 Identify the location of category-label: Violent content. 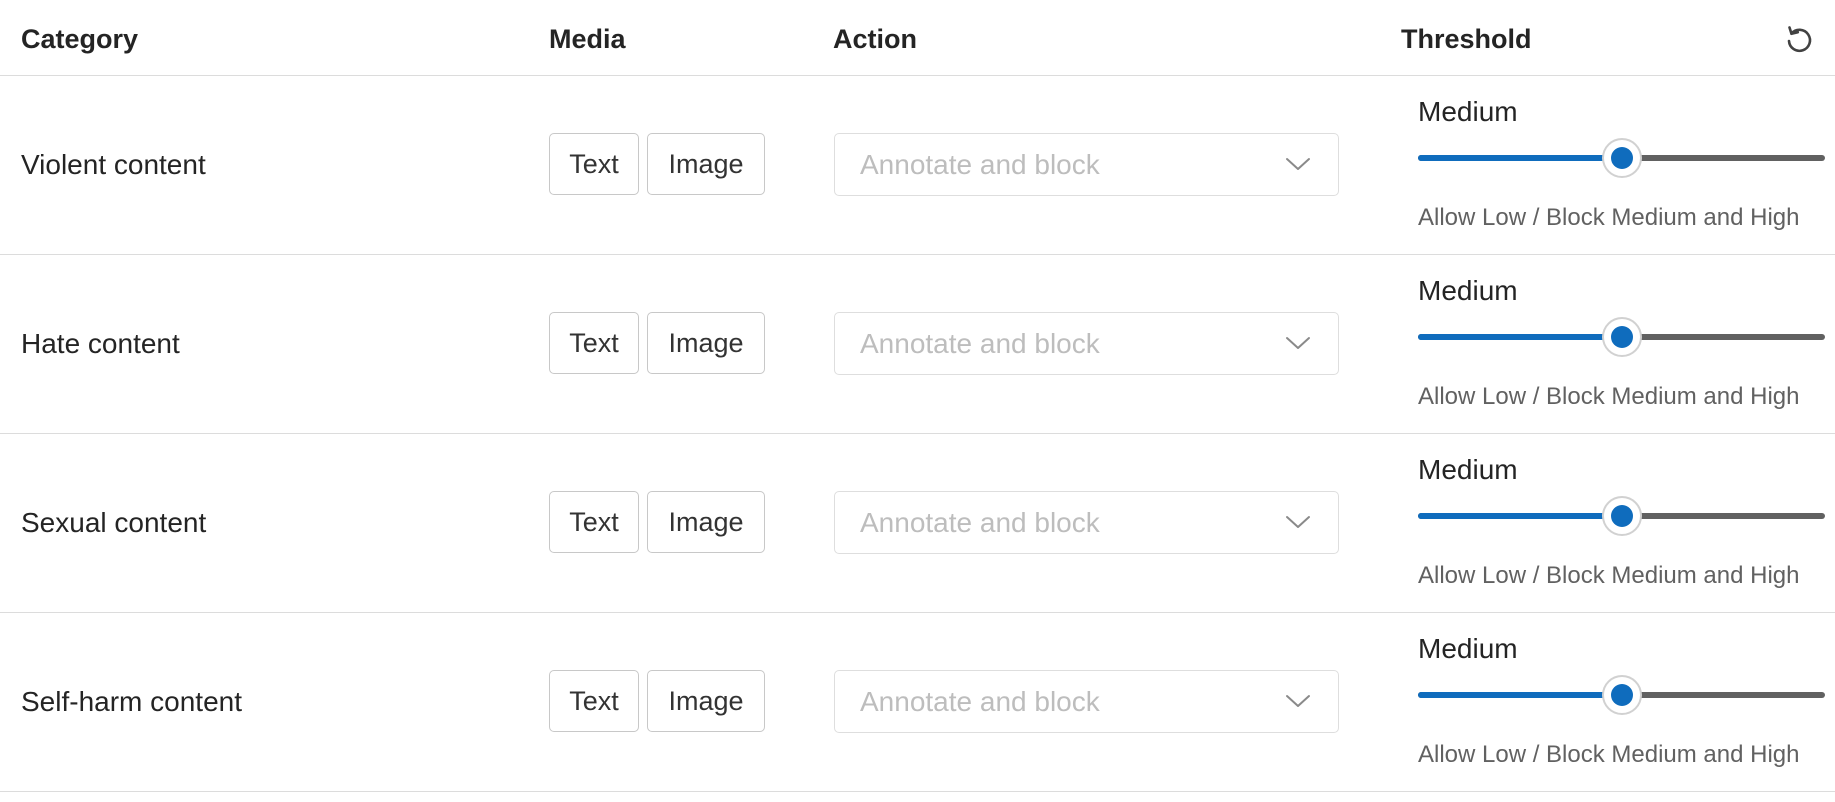
(113, 164).